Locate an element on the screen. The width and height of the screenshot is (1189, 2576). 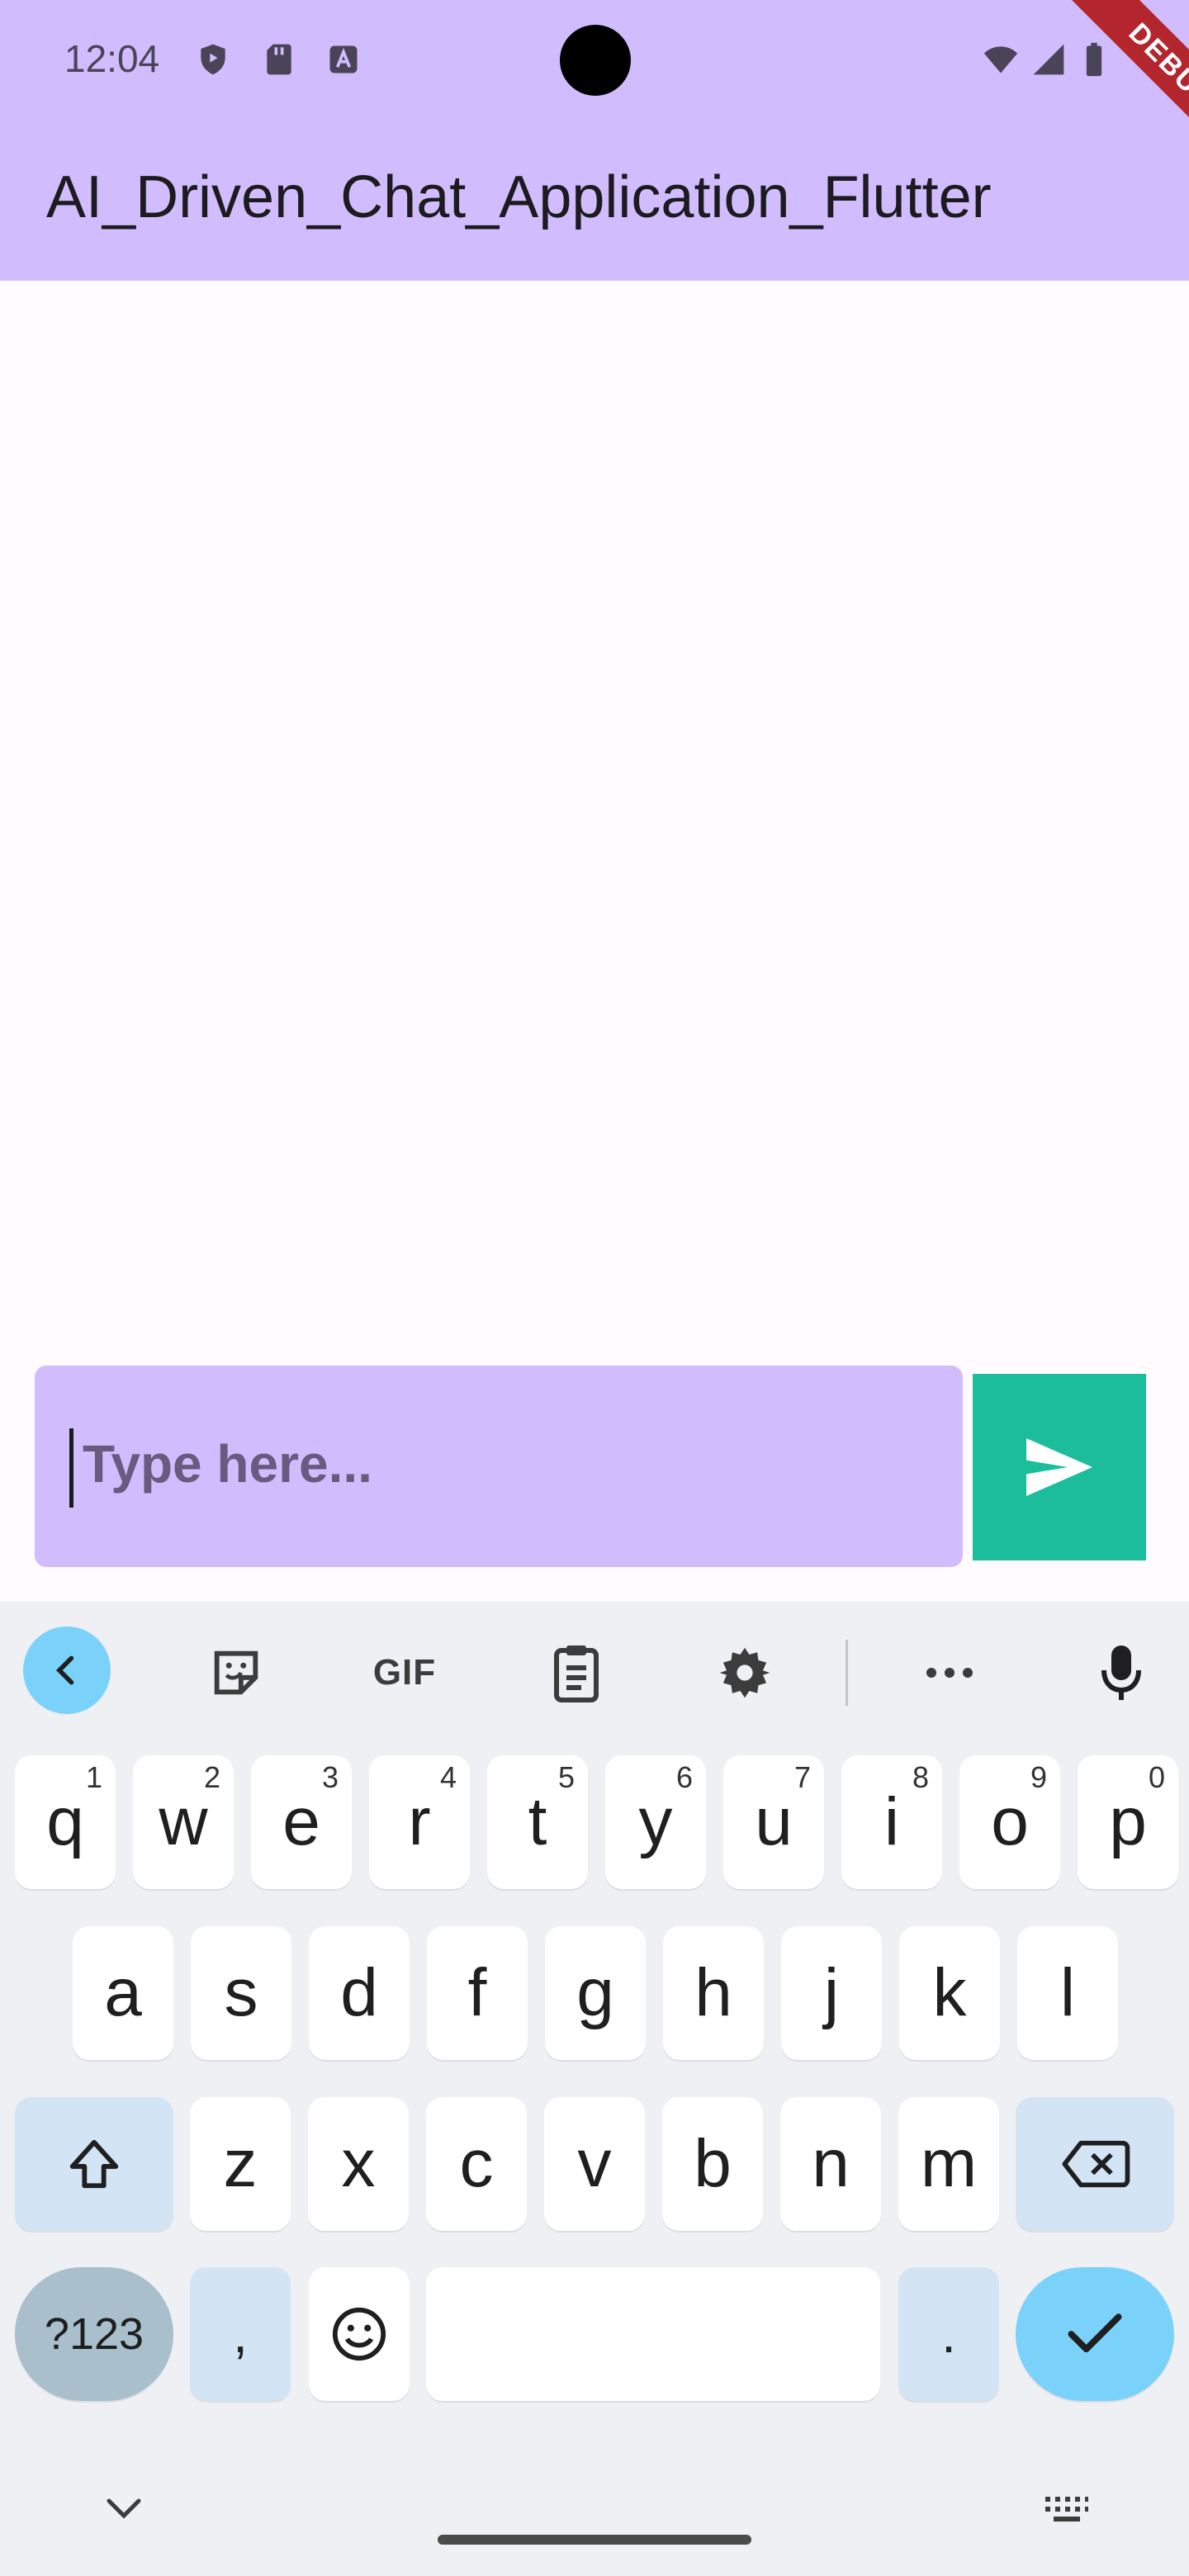
gif-icon: GIF is located at coordinates (404, 1672).